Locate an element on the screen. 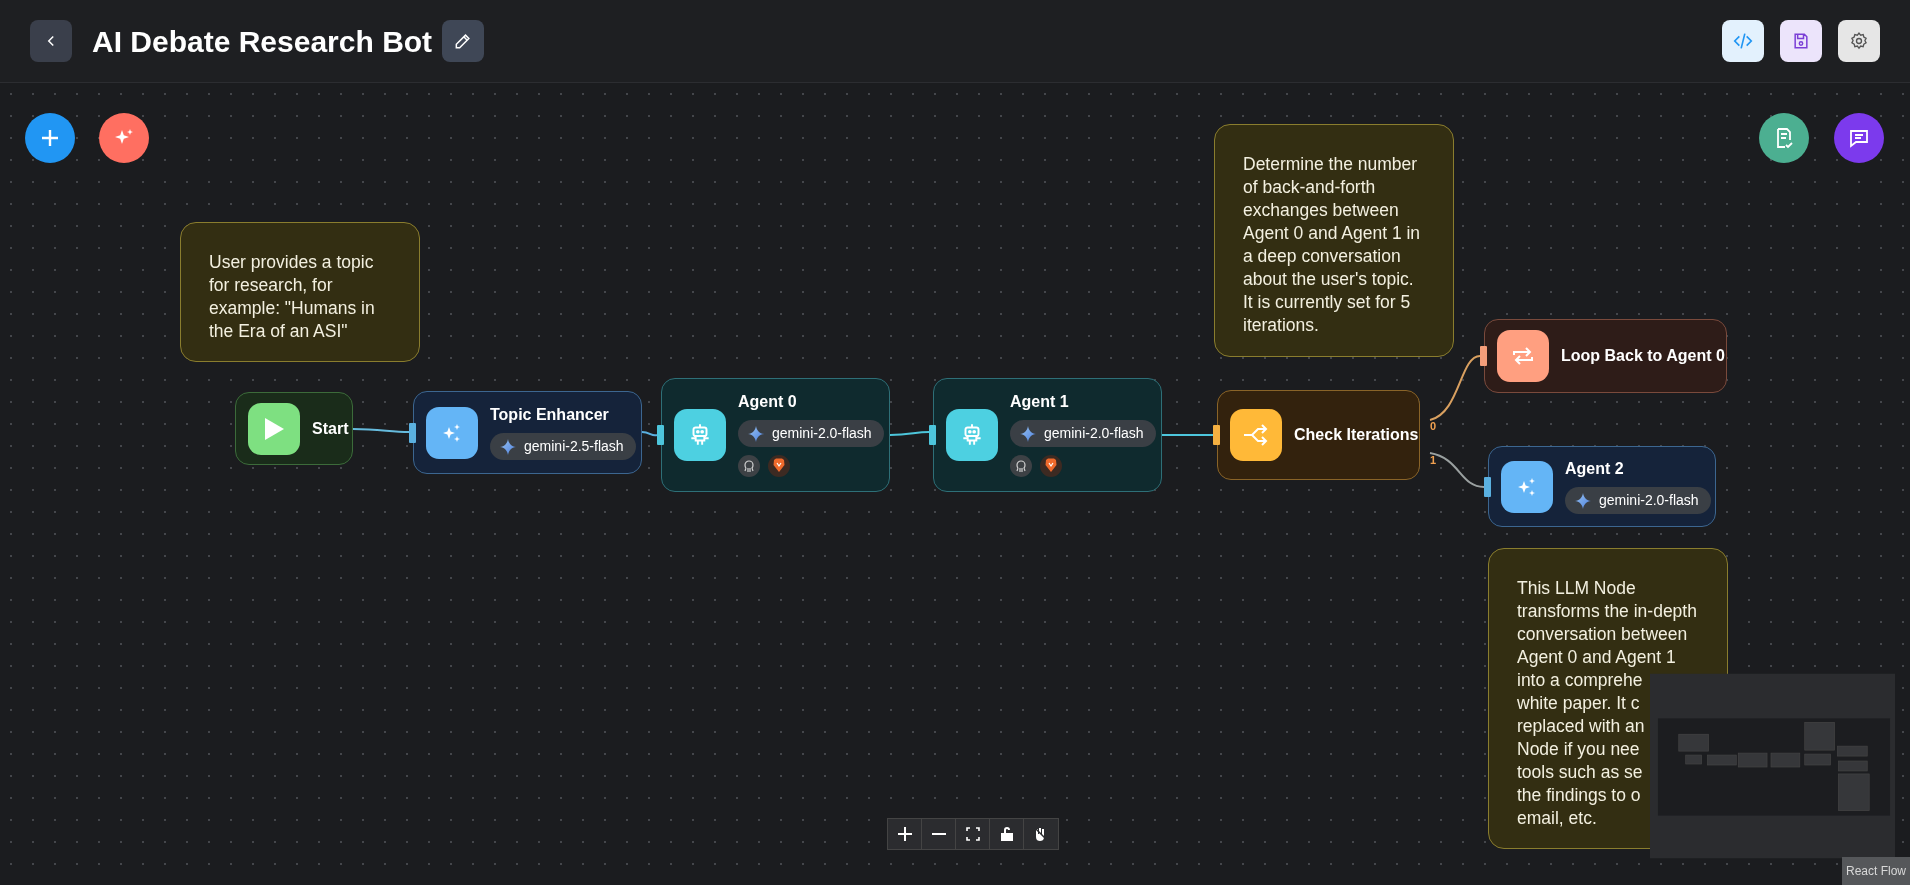  workflow-node: Loop Back to Agent 0 is located at coordinates (1605, 356).